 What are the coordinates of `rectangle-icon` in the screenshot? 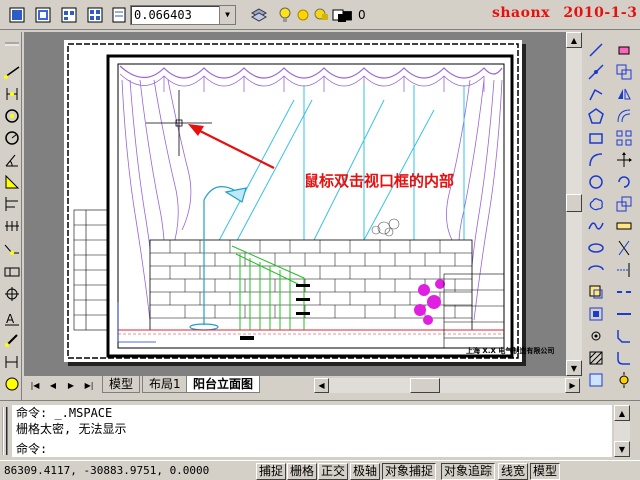 It's located at (596, 138).